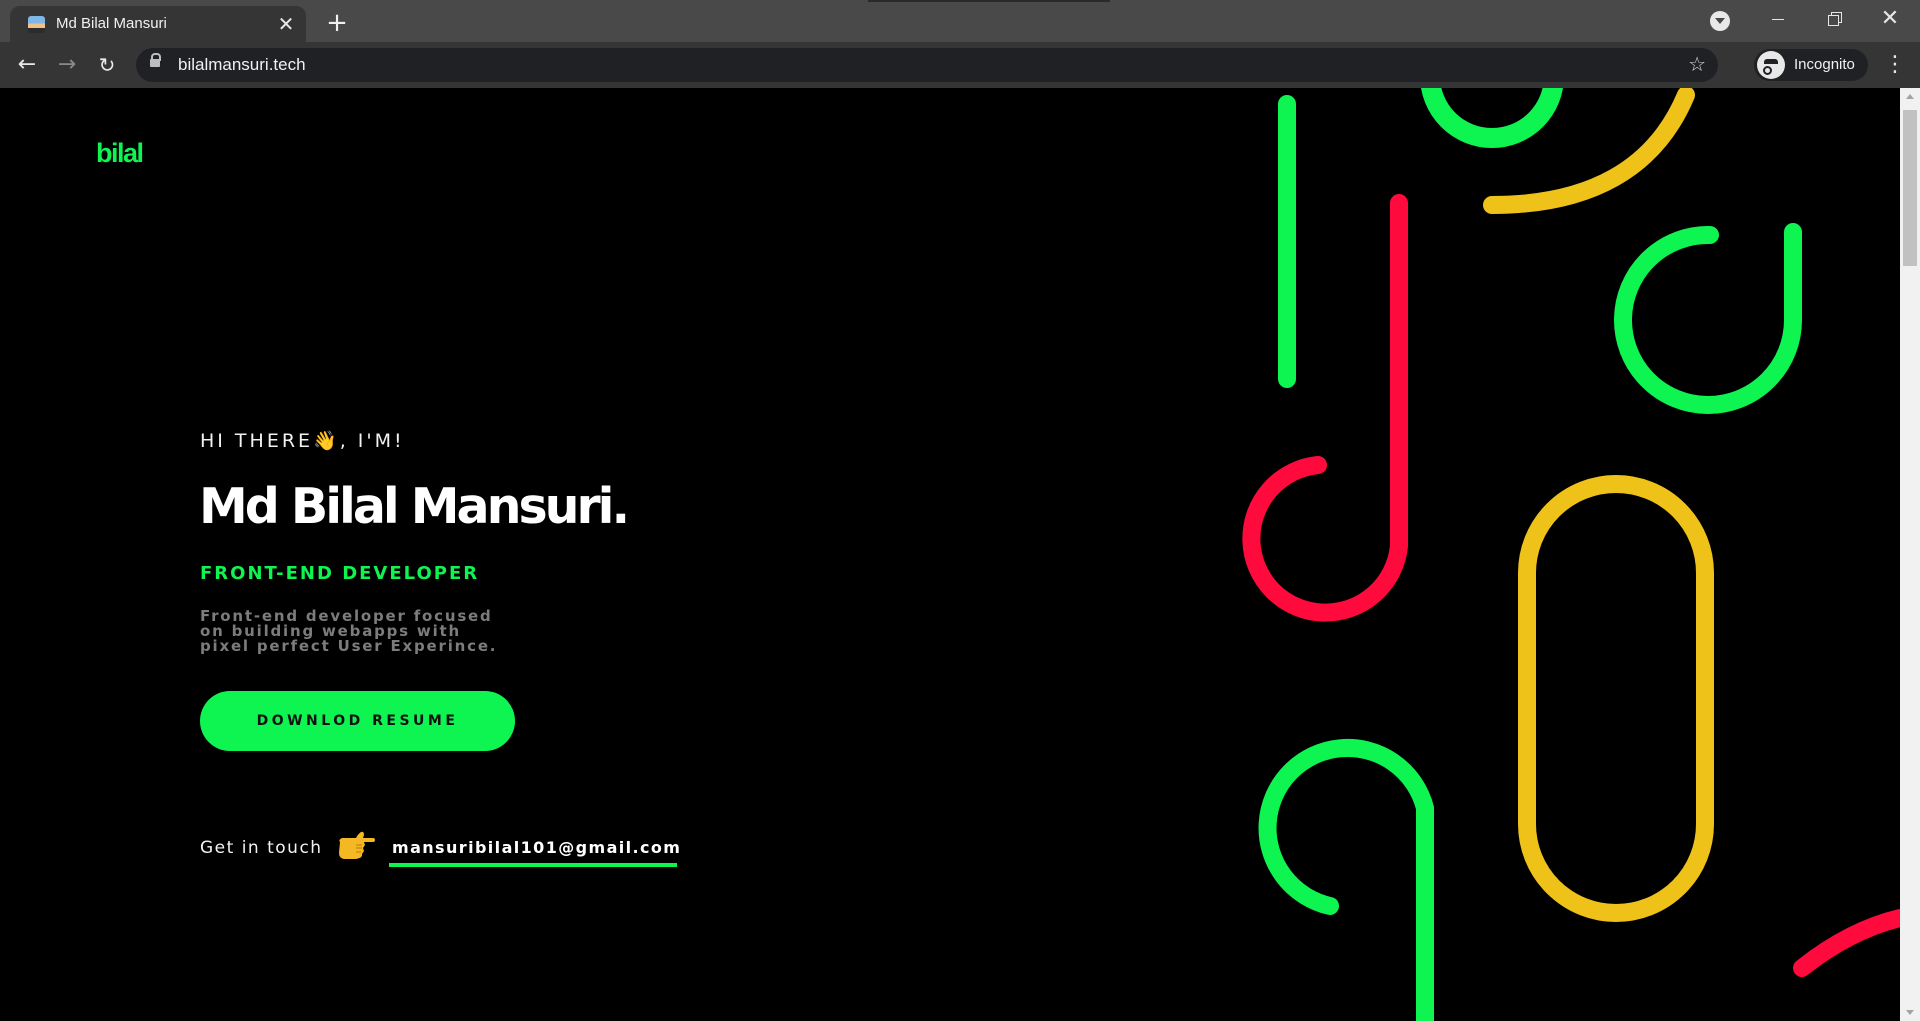 The image size is (1920, 1021). What do you see at coordinates (1325, 408) in the screenshot?
I see `deco-red-hook` at bounding box center [1325, 408].